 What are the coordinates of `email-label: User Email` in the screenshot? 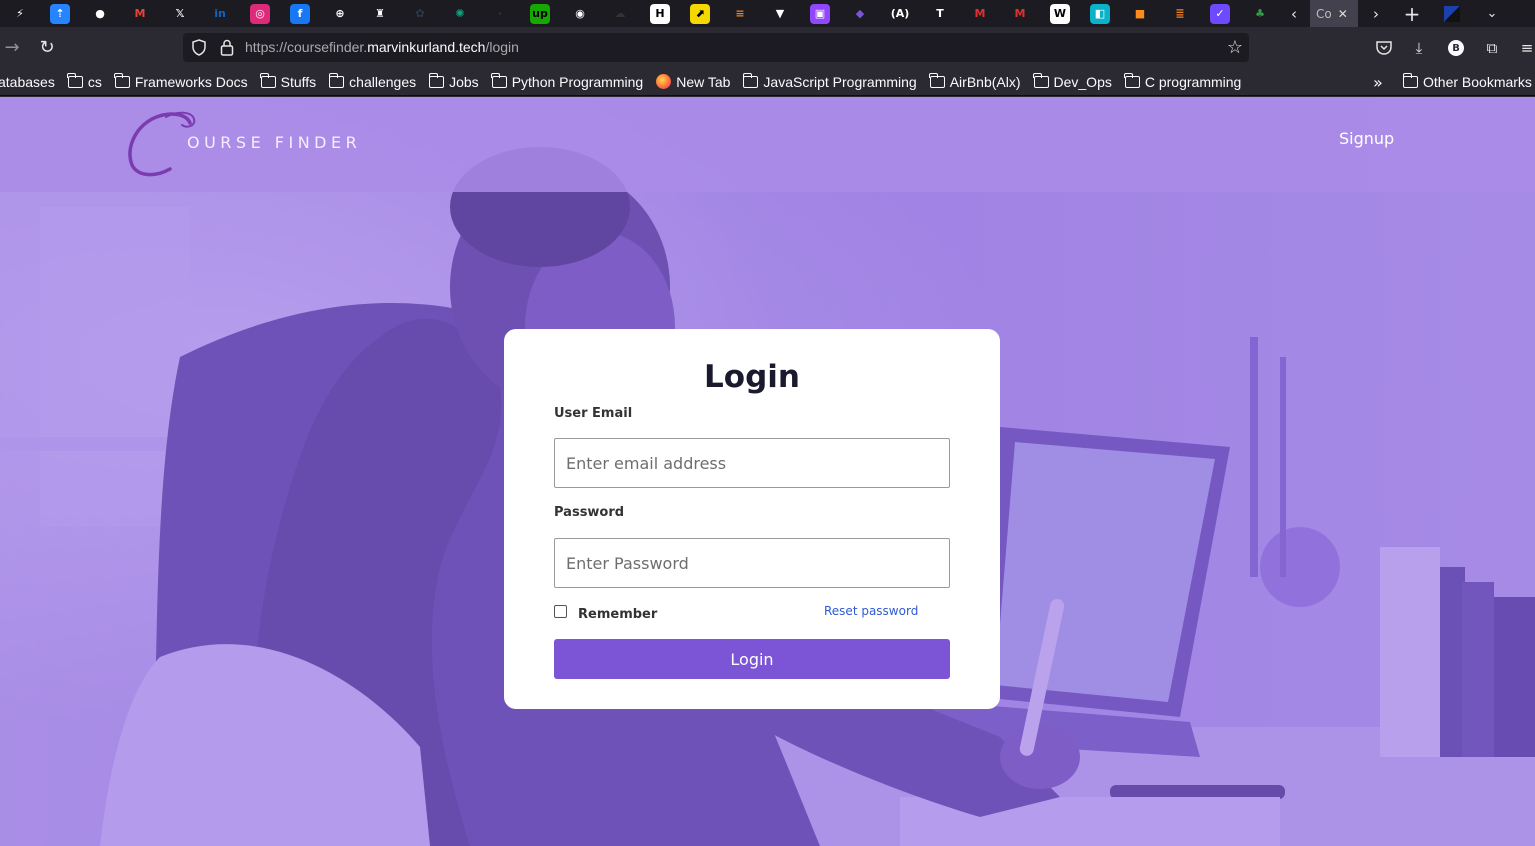 It's located at (593, 413).